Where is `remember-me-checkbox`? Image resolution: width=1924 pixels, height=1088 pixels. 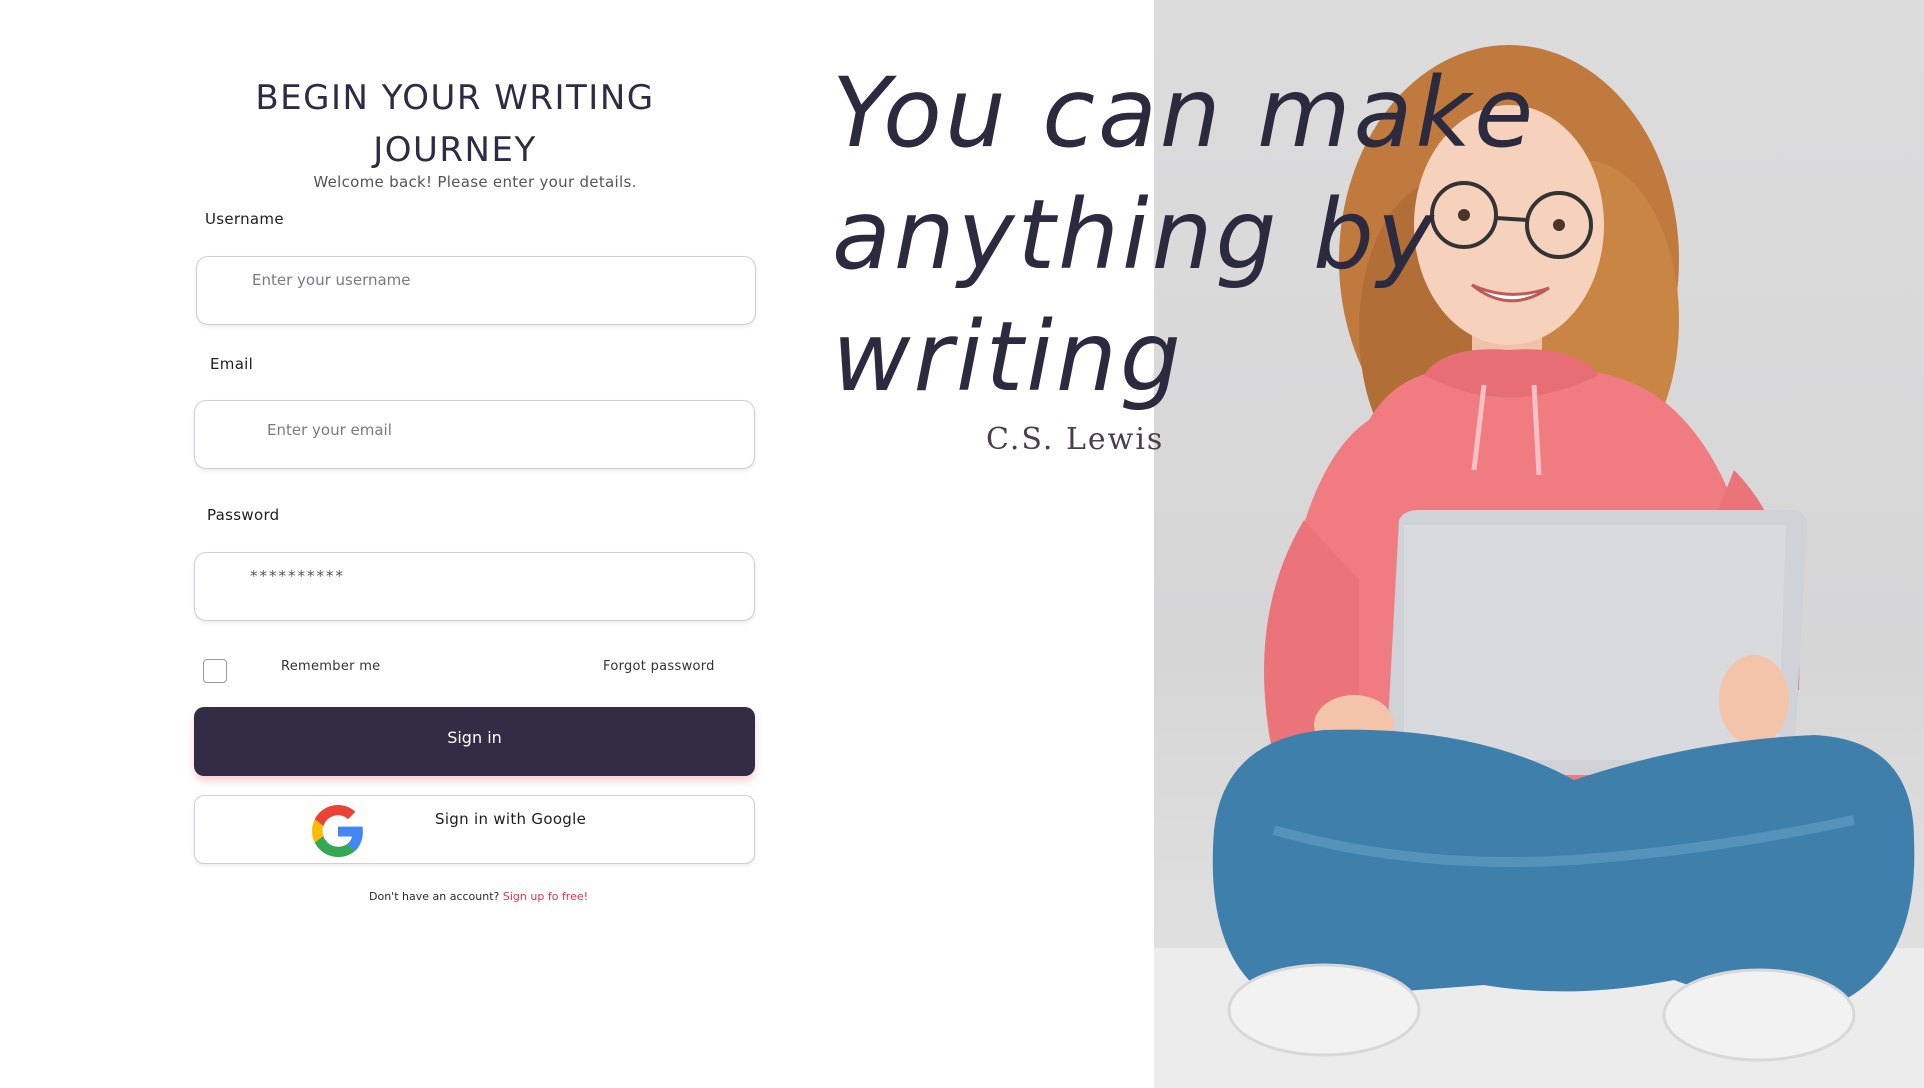
remember-me-checkbox is located at coordinates (215, 671).